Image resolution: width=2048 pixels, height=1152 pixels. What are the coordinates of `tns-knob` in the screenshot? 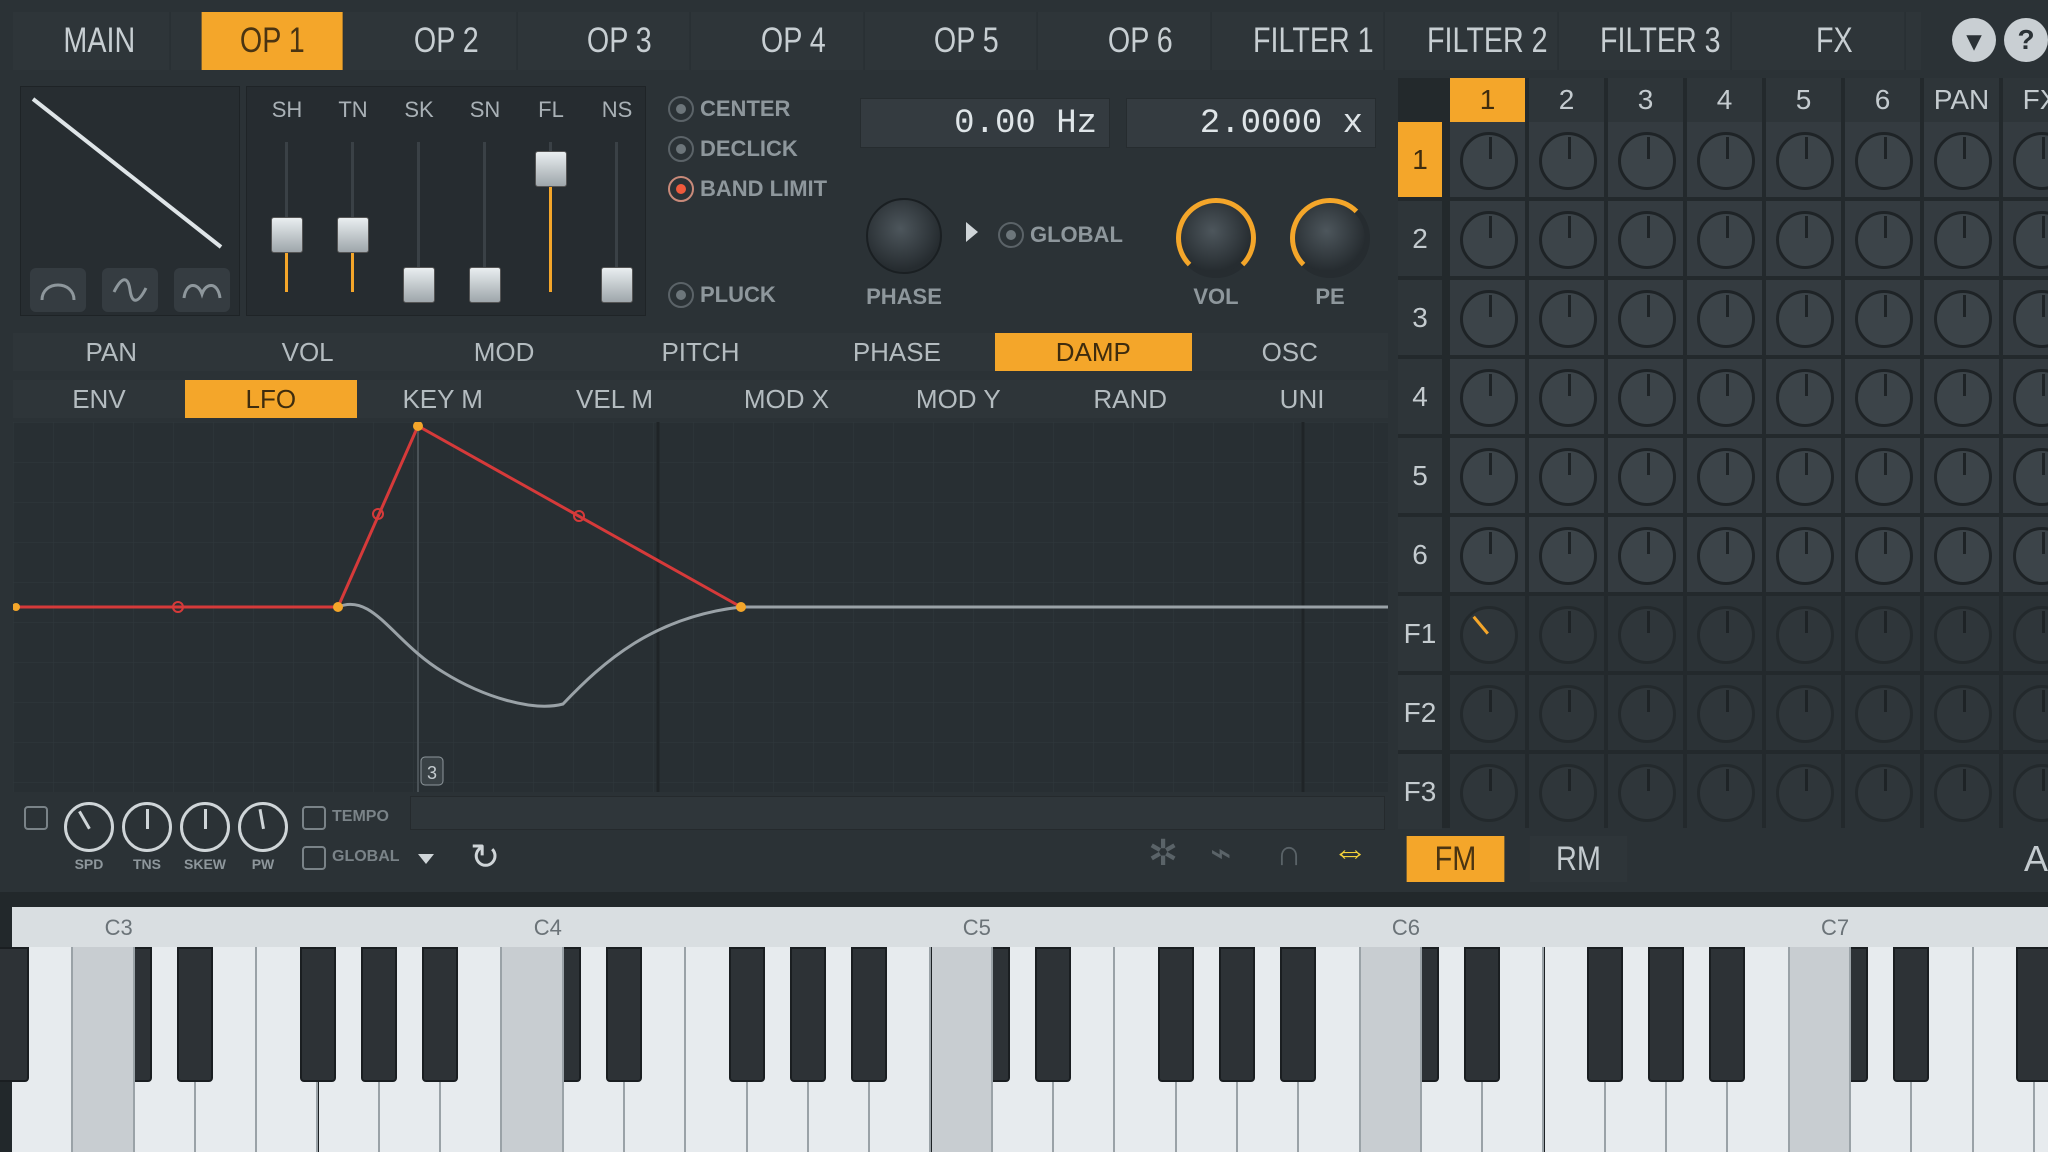 It's located at (147, 827).